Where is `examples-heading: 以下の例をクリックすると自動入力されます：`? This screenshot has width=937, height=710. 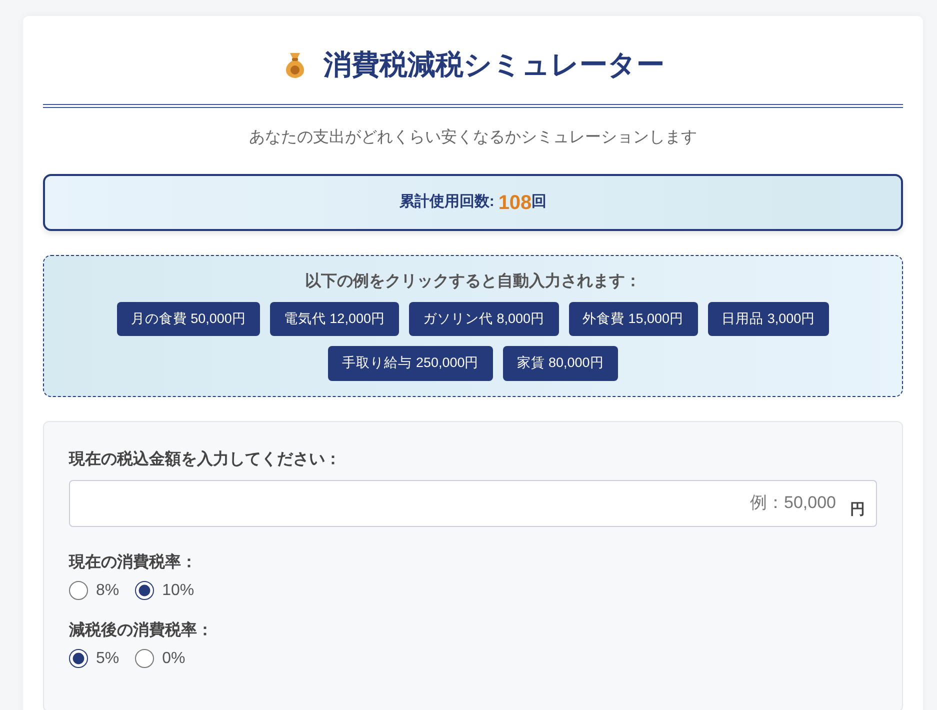
examples-heading: 以下の例をクリックすると自動入力されます： is located at coordinates (473, 281).